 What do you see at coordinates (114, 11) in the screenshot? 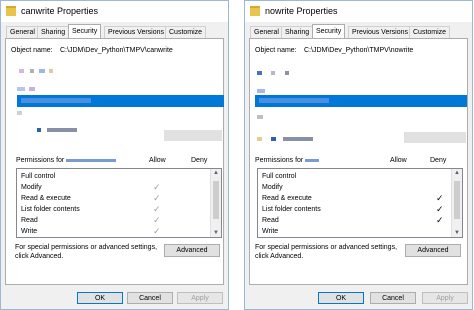
I see `title-bar: canwrite Properties` at bounding box center [114, 11].